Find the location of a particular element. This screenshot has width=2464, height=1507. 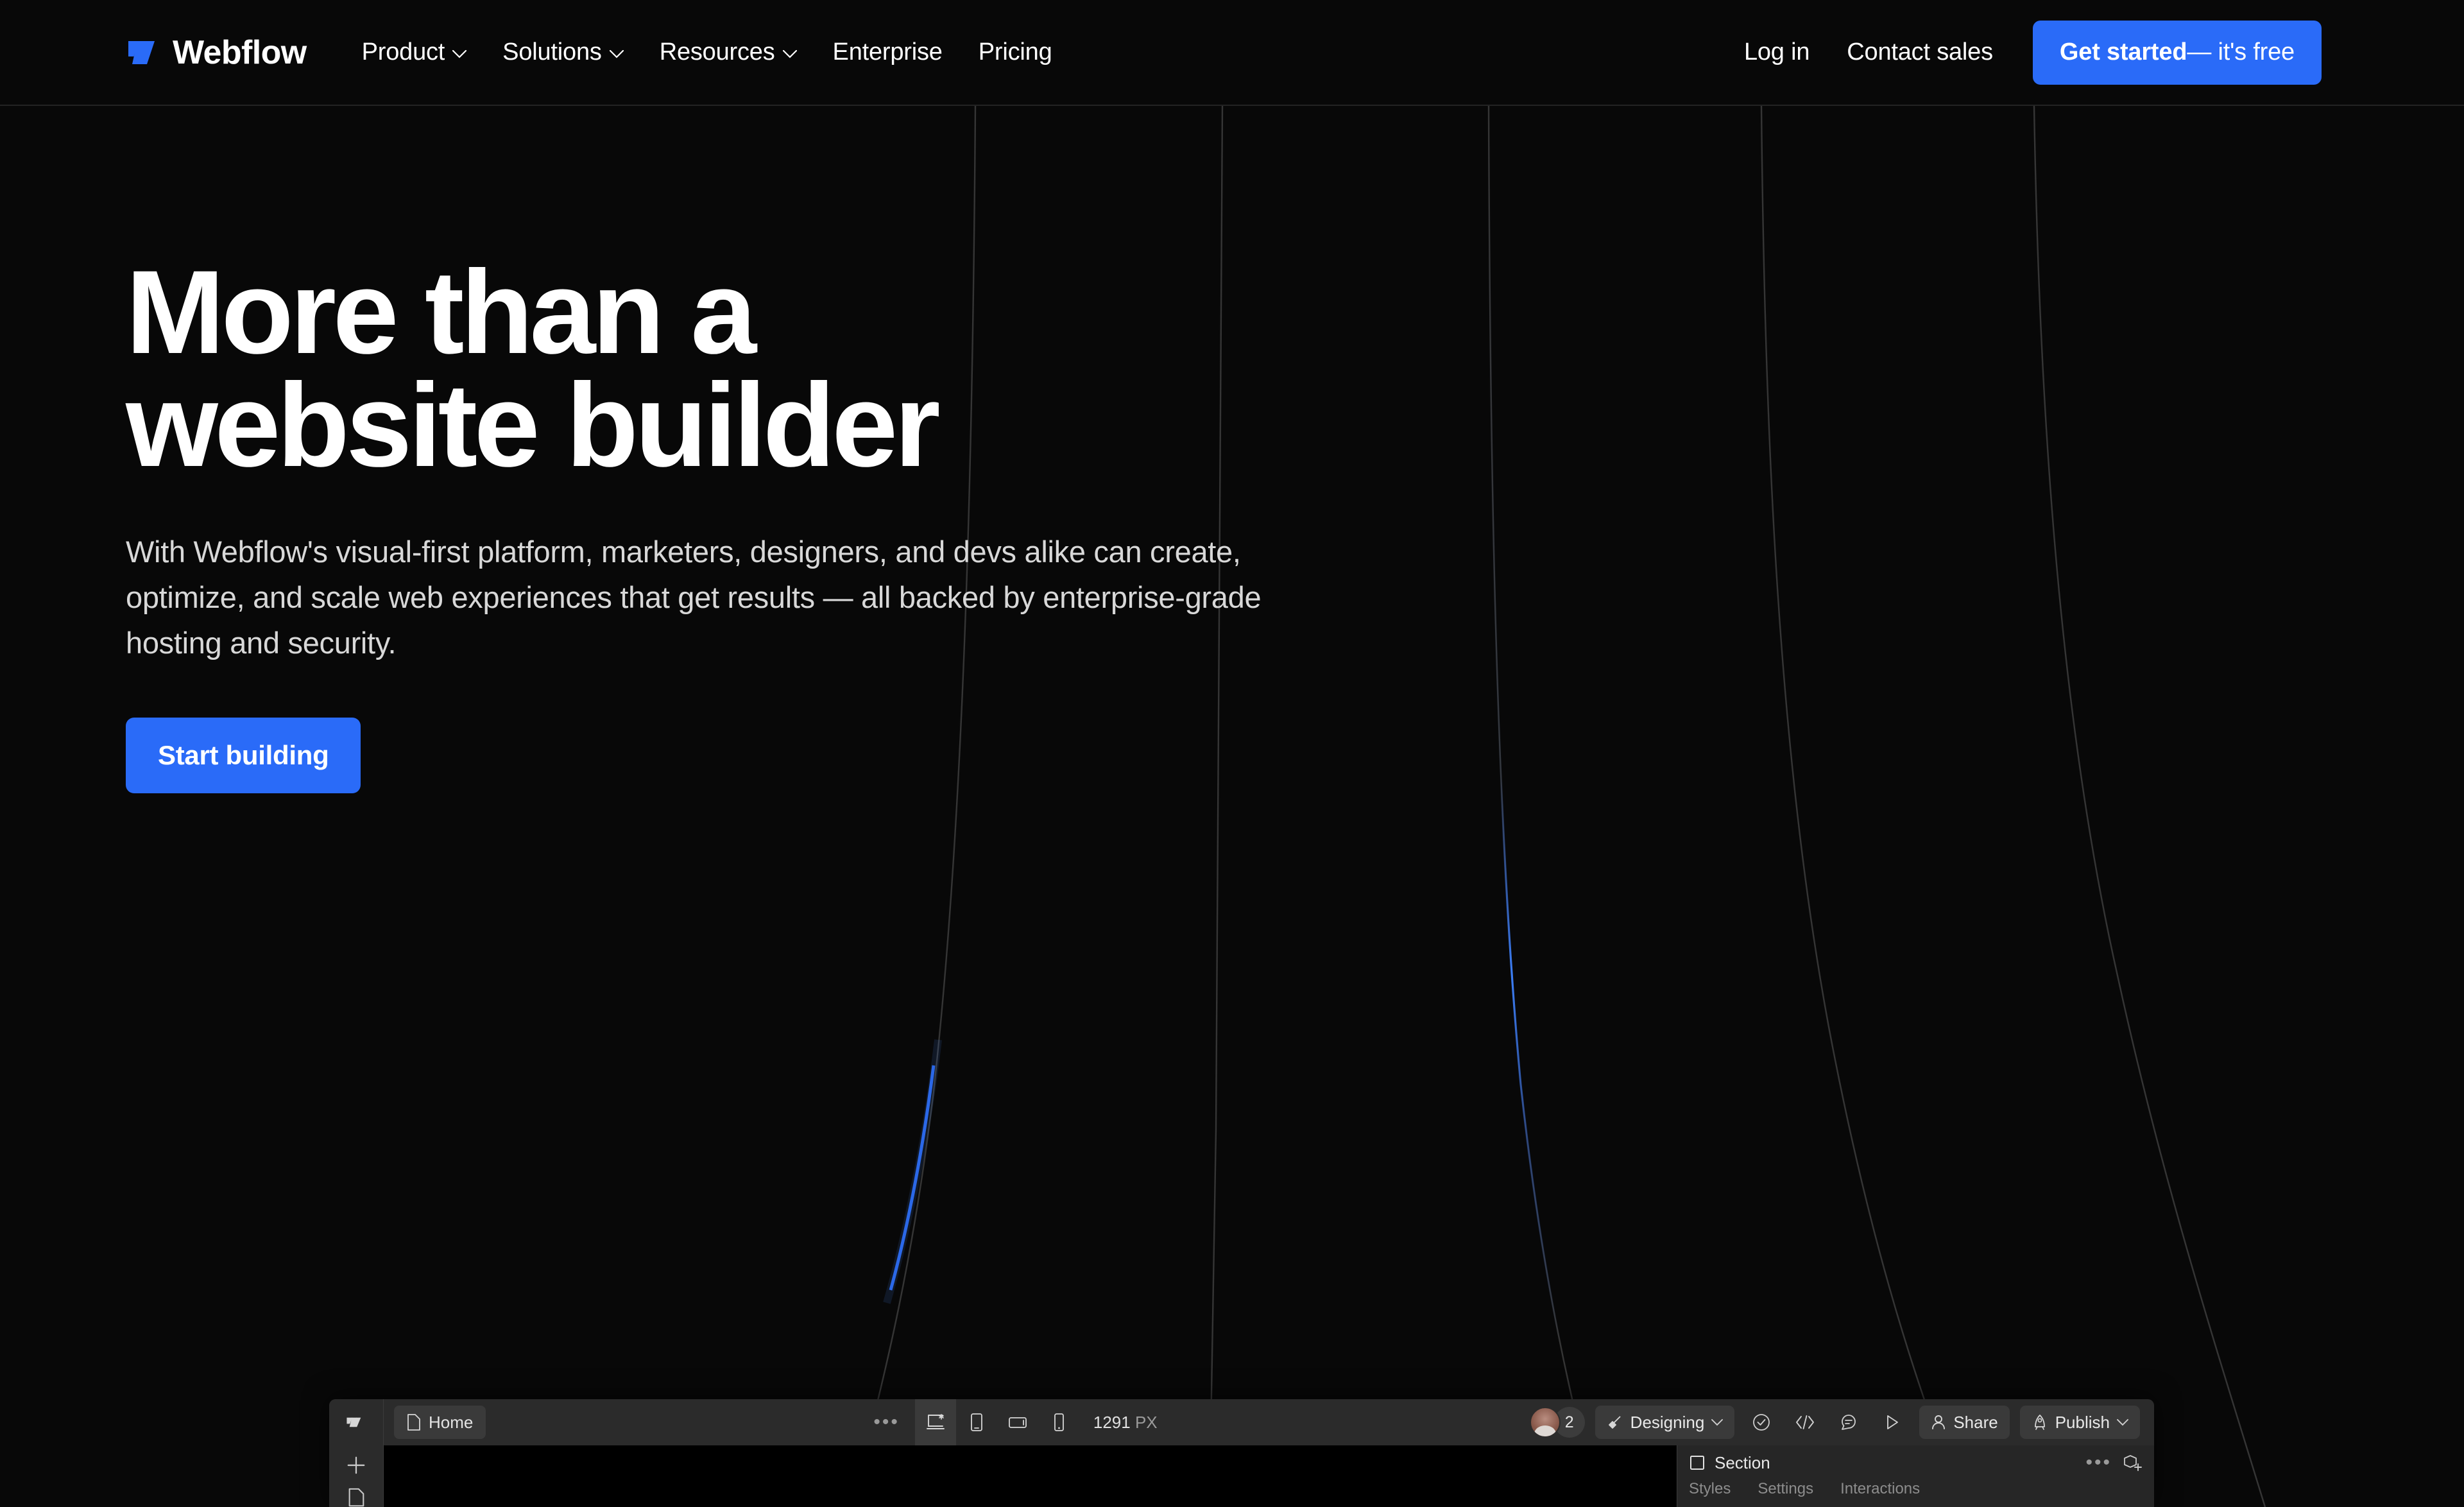

paintbrush-icon is located at coordinates (1615, 1422).